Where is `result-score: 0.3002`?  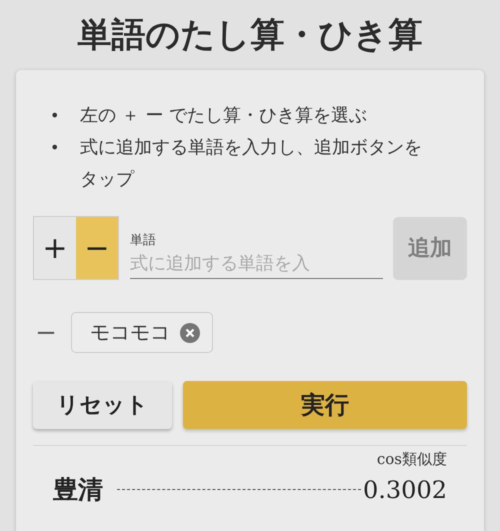 result-score: 0.3002 is located at coordinates (405, 490).